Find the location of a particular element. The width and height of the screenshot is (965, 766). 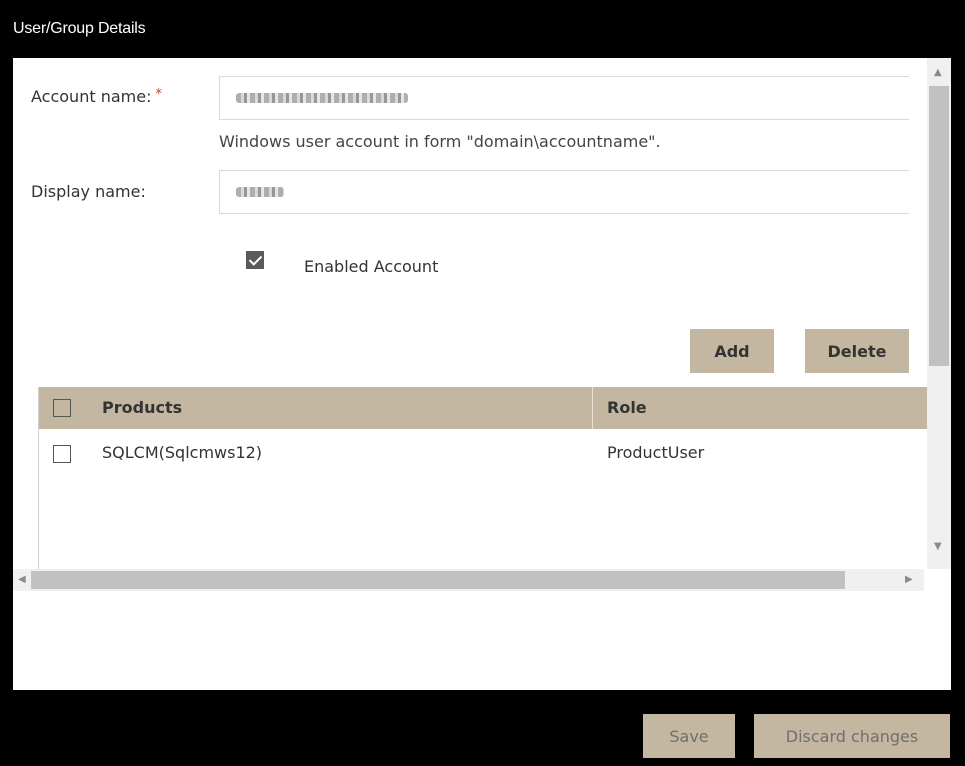

select-all-checkbox is located at coordinates (62, 408).